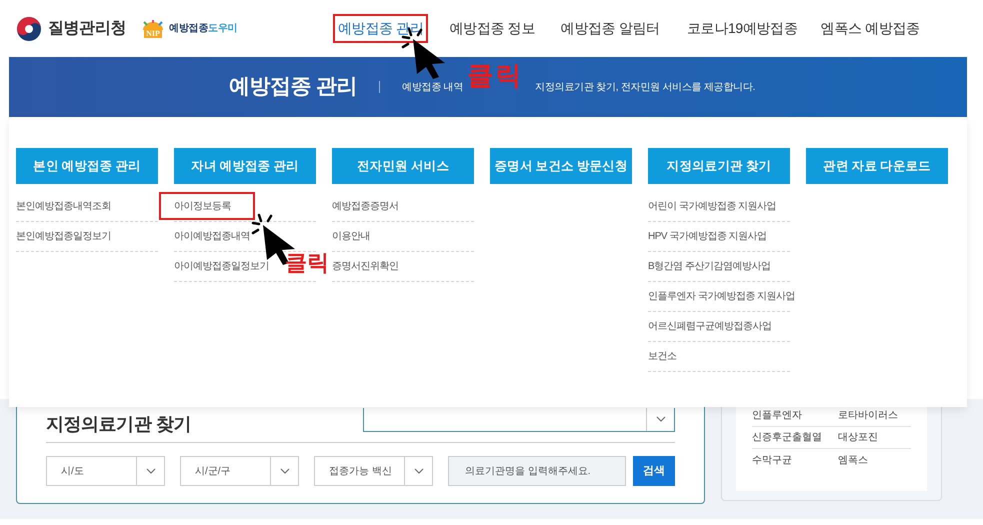 The height and width of the screenshot is (525, 983). I want to click on site-logo: NIP 예방접종도우미, so click(189, 29).